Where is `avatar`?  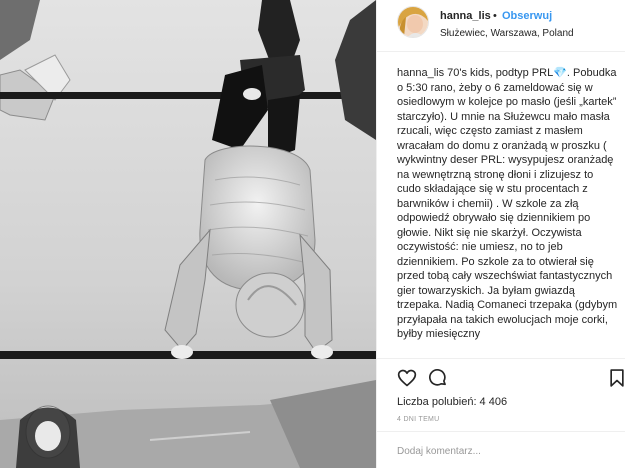
avatar is located at coordinates (413, 22).